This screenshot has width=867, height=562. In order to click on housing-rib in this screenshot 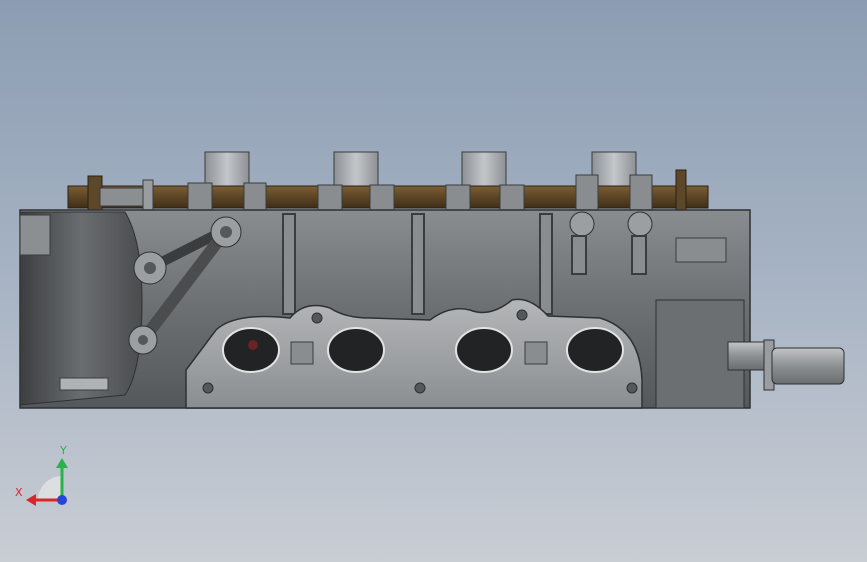, I will do `click(701, 250)`.